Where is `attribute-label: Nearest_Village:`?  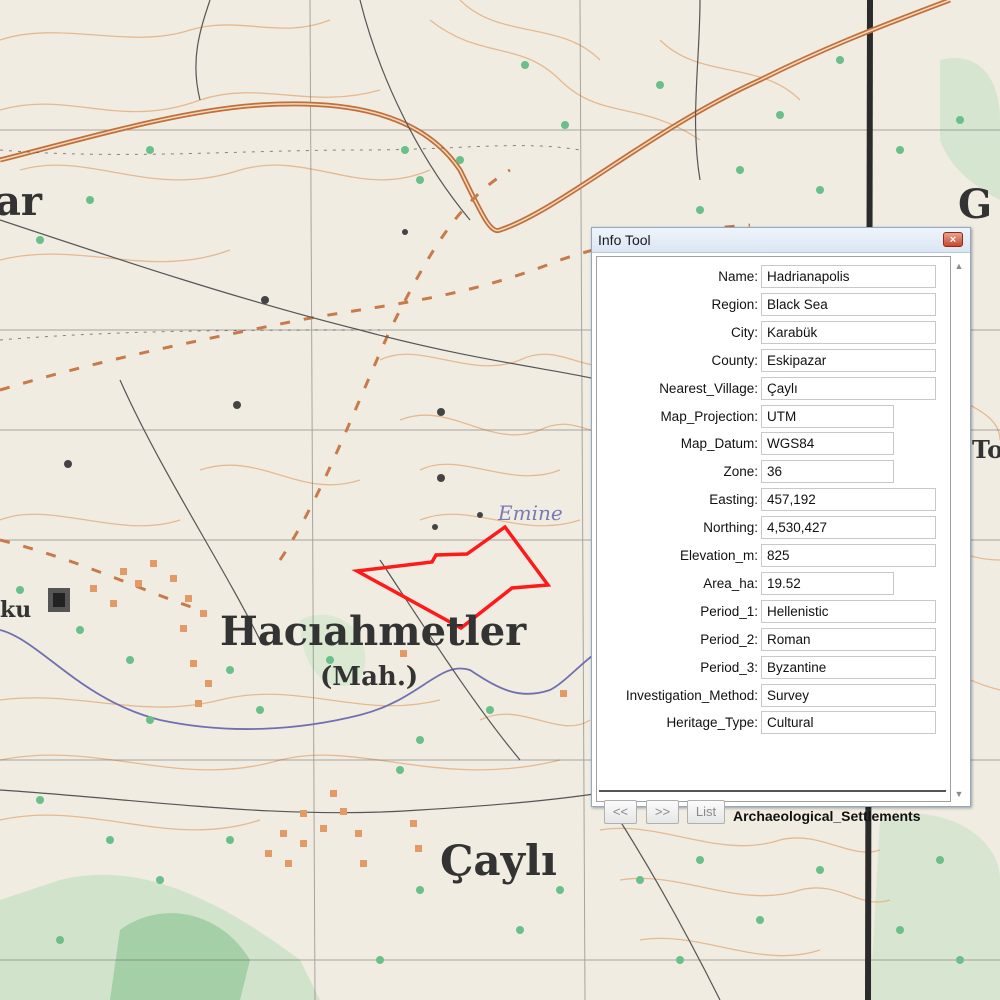
attribute-label: Nearest_Village: is located at coordinates (708, 388).